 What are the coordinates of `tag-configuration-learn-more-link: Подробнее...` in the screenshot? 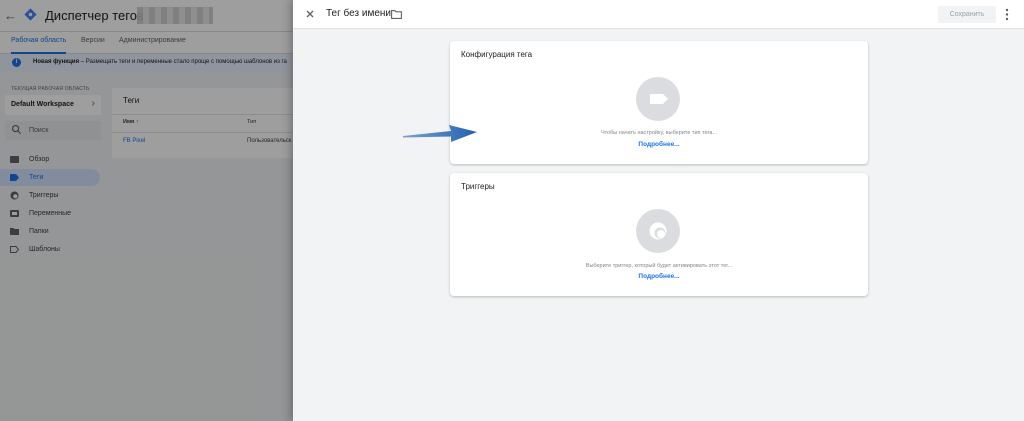 It's located at (659, 144).